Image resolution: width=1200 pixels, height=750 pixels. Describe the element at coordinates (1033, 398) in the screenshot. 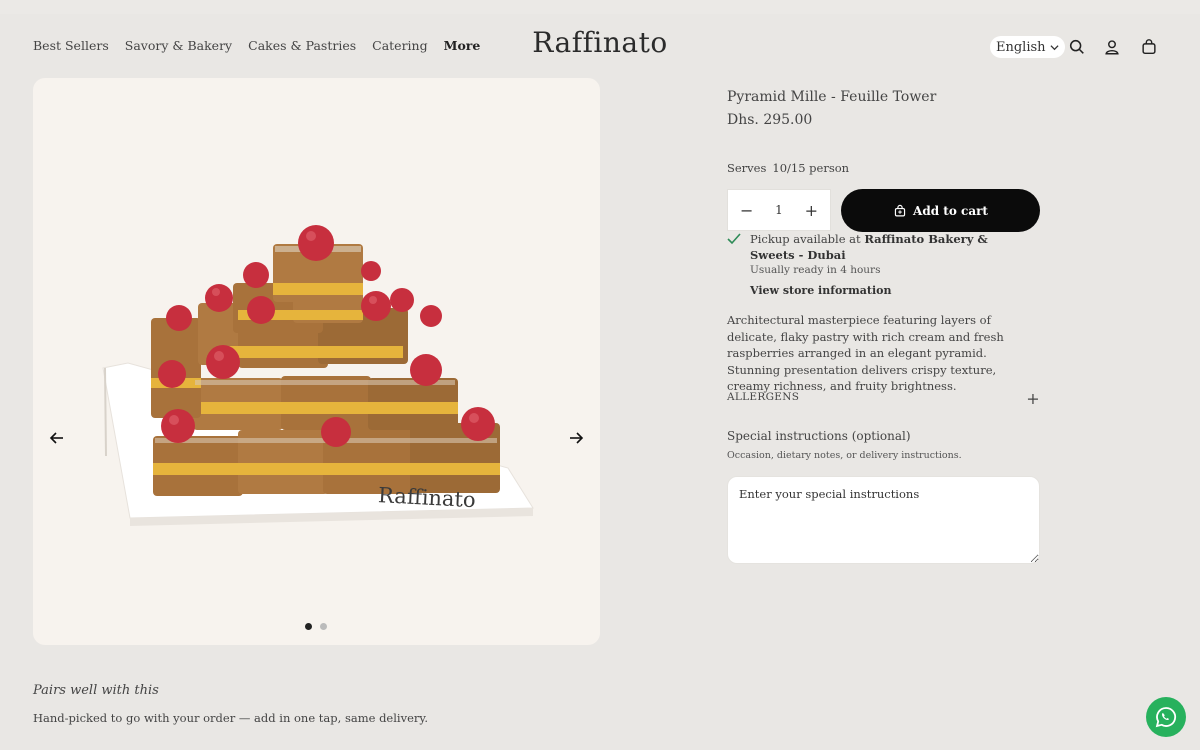

I see `plus-icon: +` at that location.